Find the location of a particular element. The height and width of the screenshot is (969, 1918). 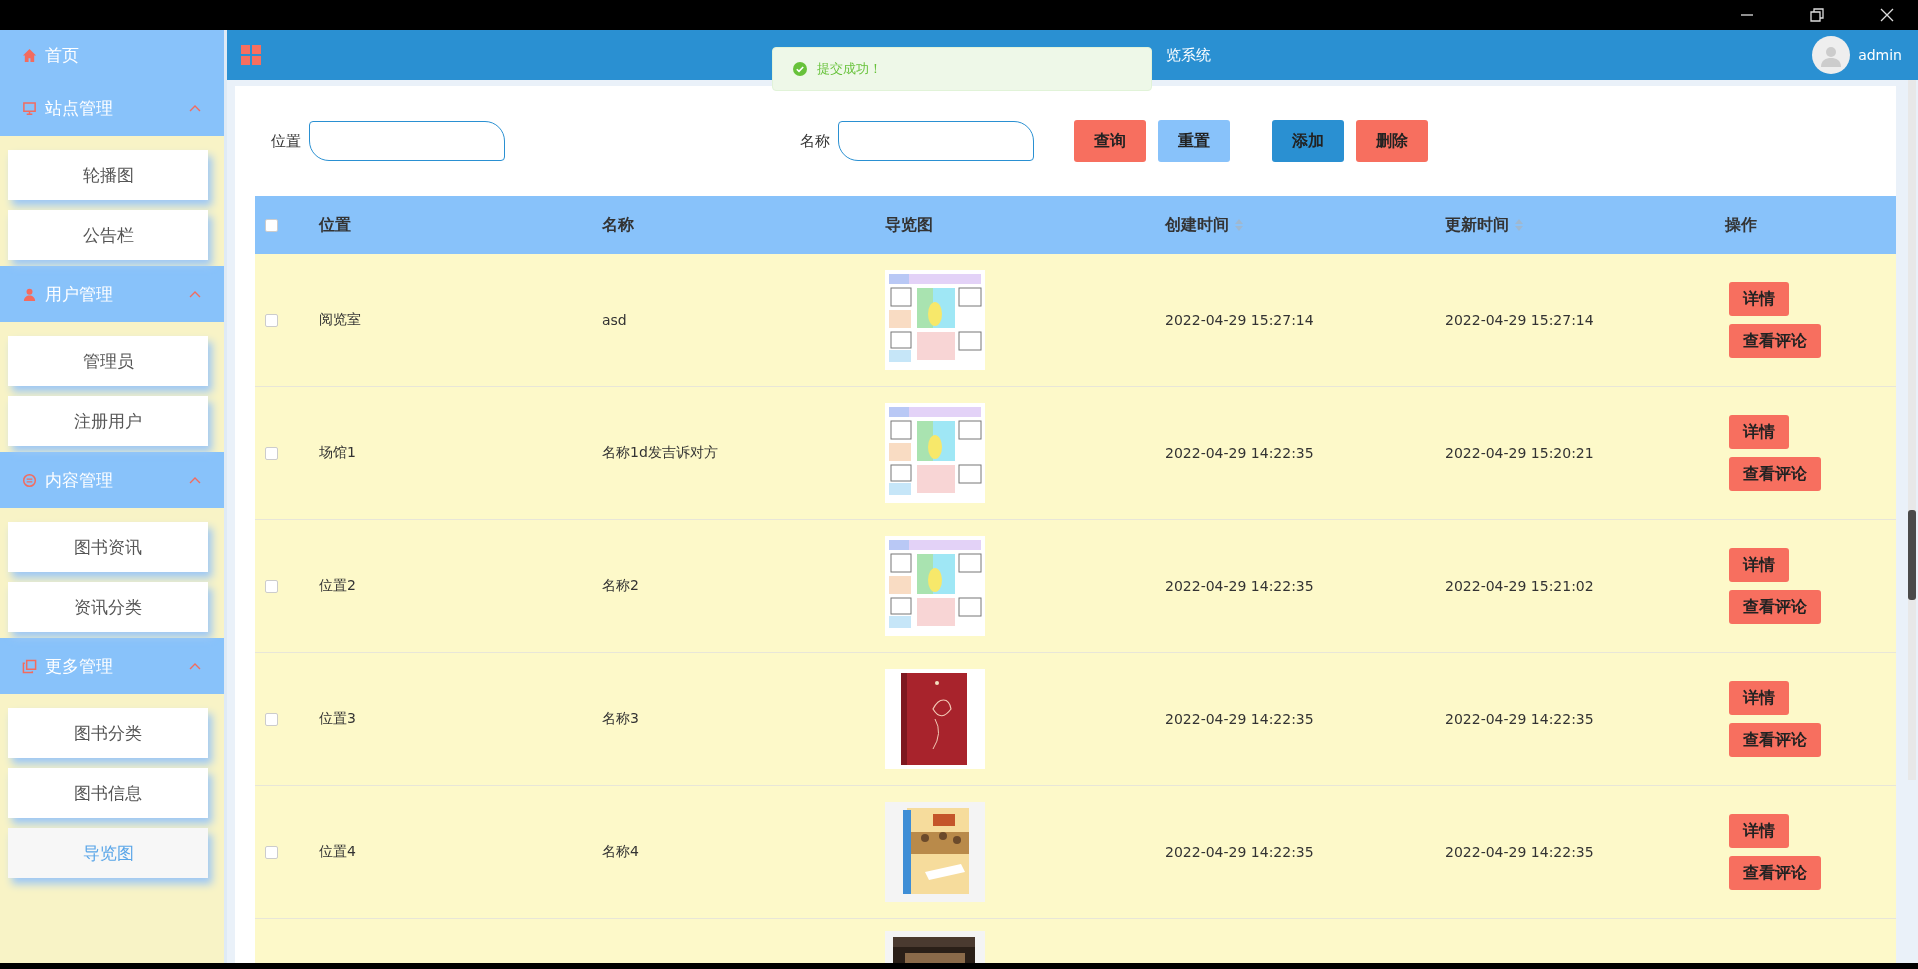

grid-menu-icon is located at coordinates (251, 55).